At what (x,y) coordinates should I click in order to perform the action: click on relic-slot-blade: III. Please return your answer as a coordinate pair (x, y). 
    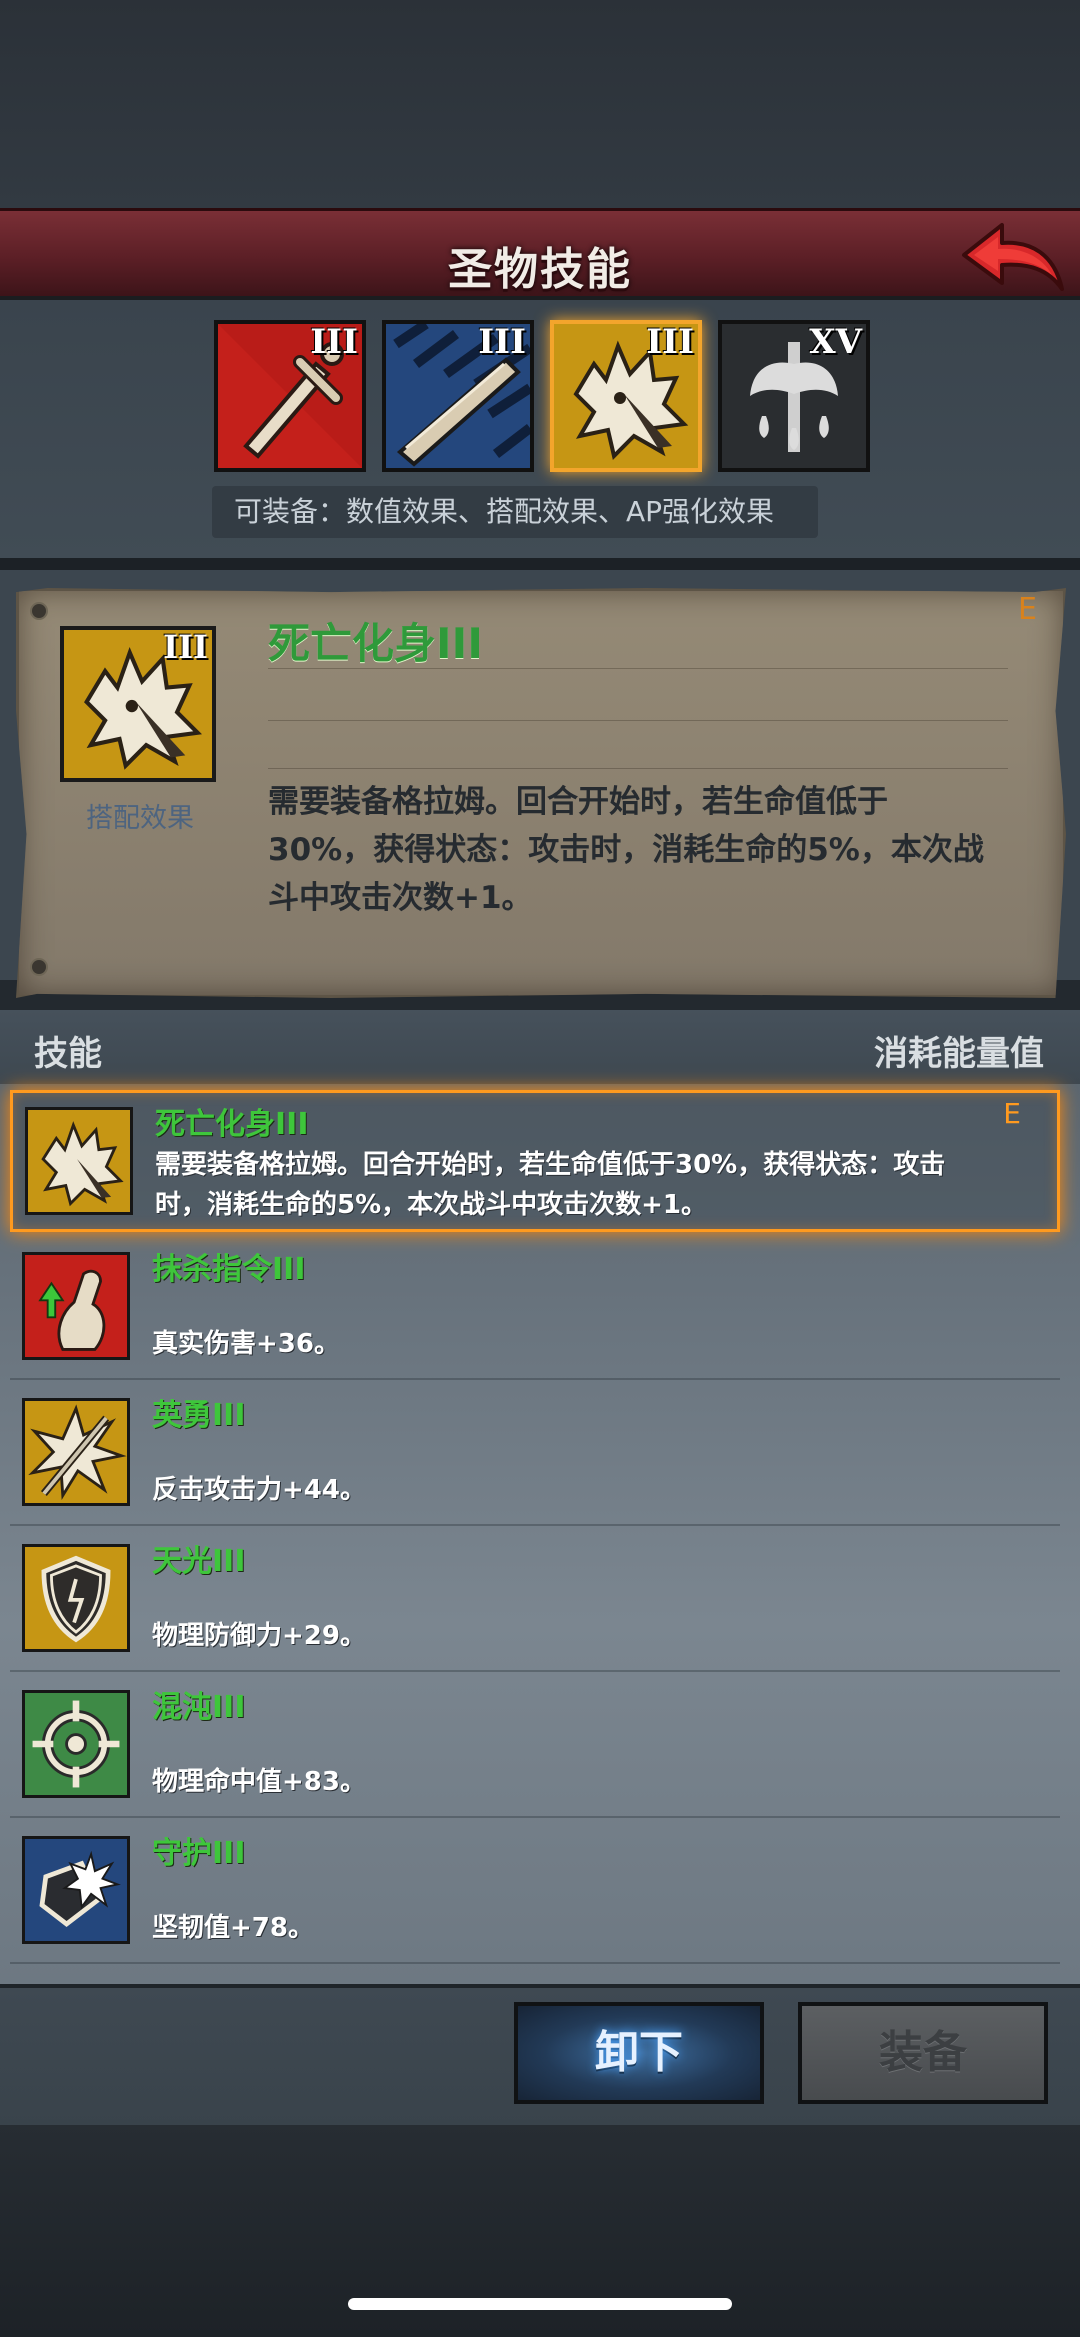
    Looking at the image, I should click on (458, 396).